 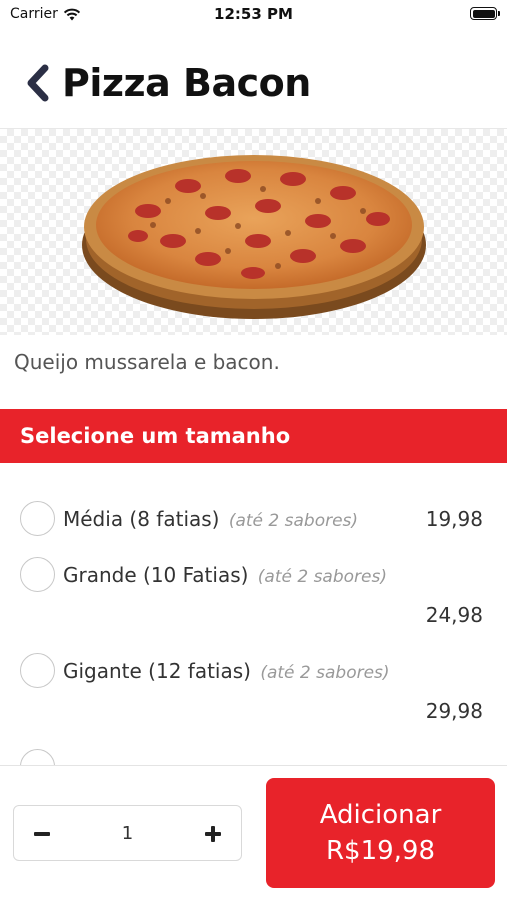 What do you see at coordinates (454, 615) in the screenshot?
I see `size-price: 24,98` at bounding box center [454, 615].